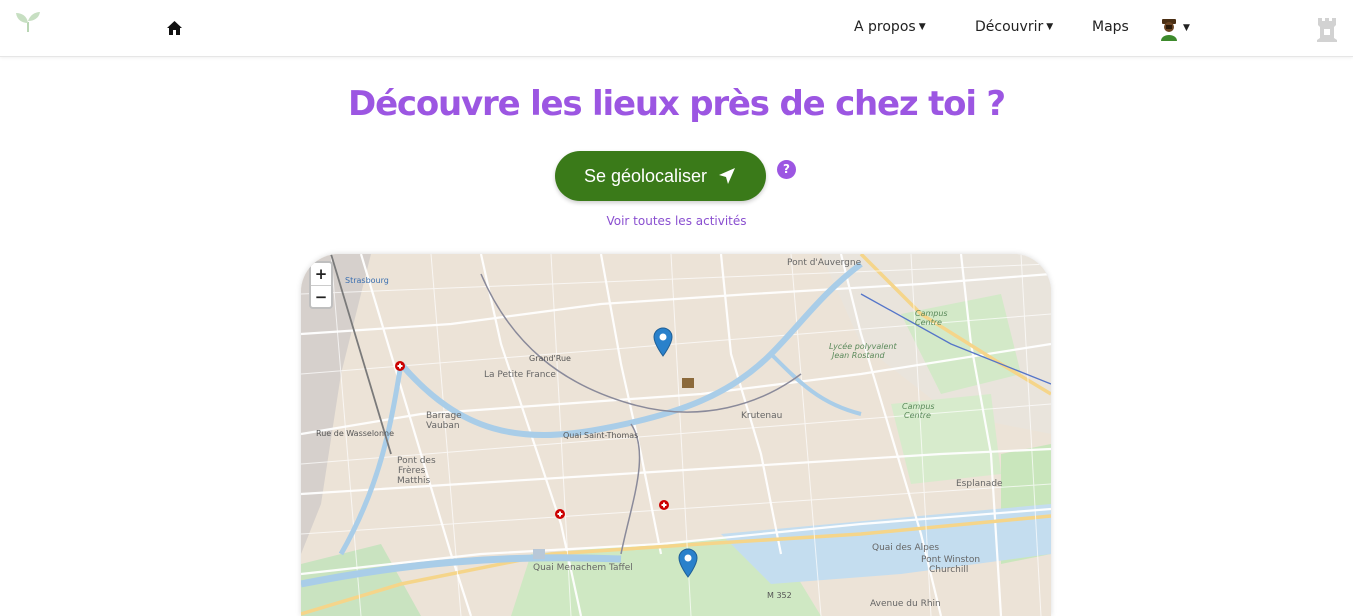 This screenshot has width=1353, height=616. Describe the element at coordinates (951, 560) in the screenshot. I see `map-label-pont-winston: Pont Winston` at that location.